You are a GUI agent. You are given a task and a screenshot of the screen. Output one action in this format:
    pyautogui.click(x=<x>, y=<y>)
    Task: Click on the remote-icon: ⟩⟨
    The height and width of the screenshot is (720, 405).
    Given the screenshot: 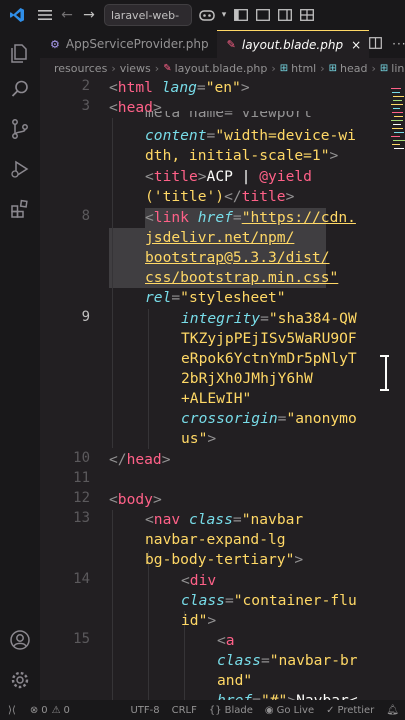 What is the action you would take?
    pyautogui.click(x=12, y=710)
    